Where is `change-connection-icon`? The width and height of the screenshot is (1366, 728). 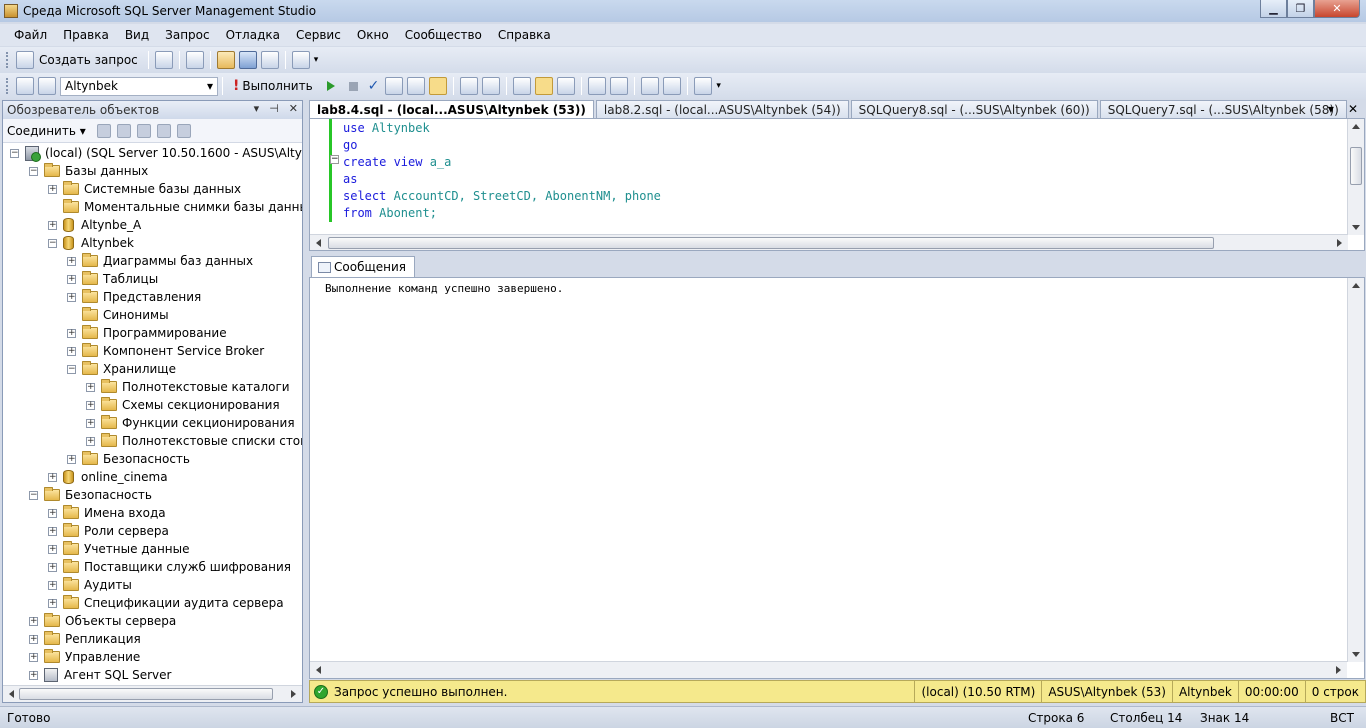
change-connection-icon is located at coordinates (47, 86).